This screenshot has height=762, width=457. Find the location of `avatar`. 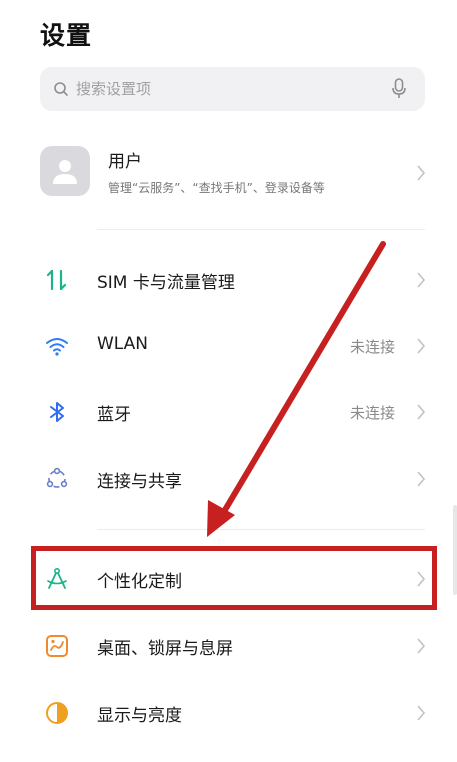

avatar is located at coordinates (65, 171).